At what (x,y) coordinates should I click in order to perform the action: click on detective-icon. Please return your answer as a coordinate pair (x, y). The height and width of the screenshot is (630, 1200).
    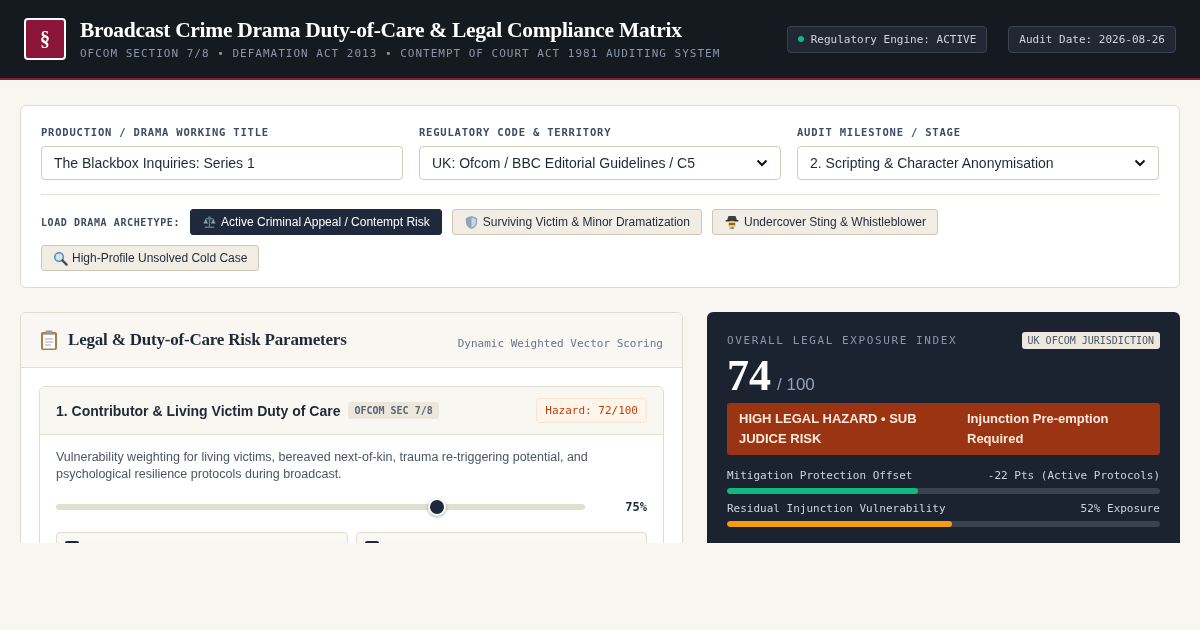
    Looking at the image, I should click on (731, 222).